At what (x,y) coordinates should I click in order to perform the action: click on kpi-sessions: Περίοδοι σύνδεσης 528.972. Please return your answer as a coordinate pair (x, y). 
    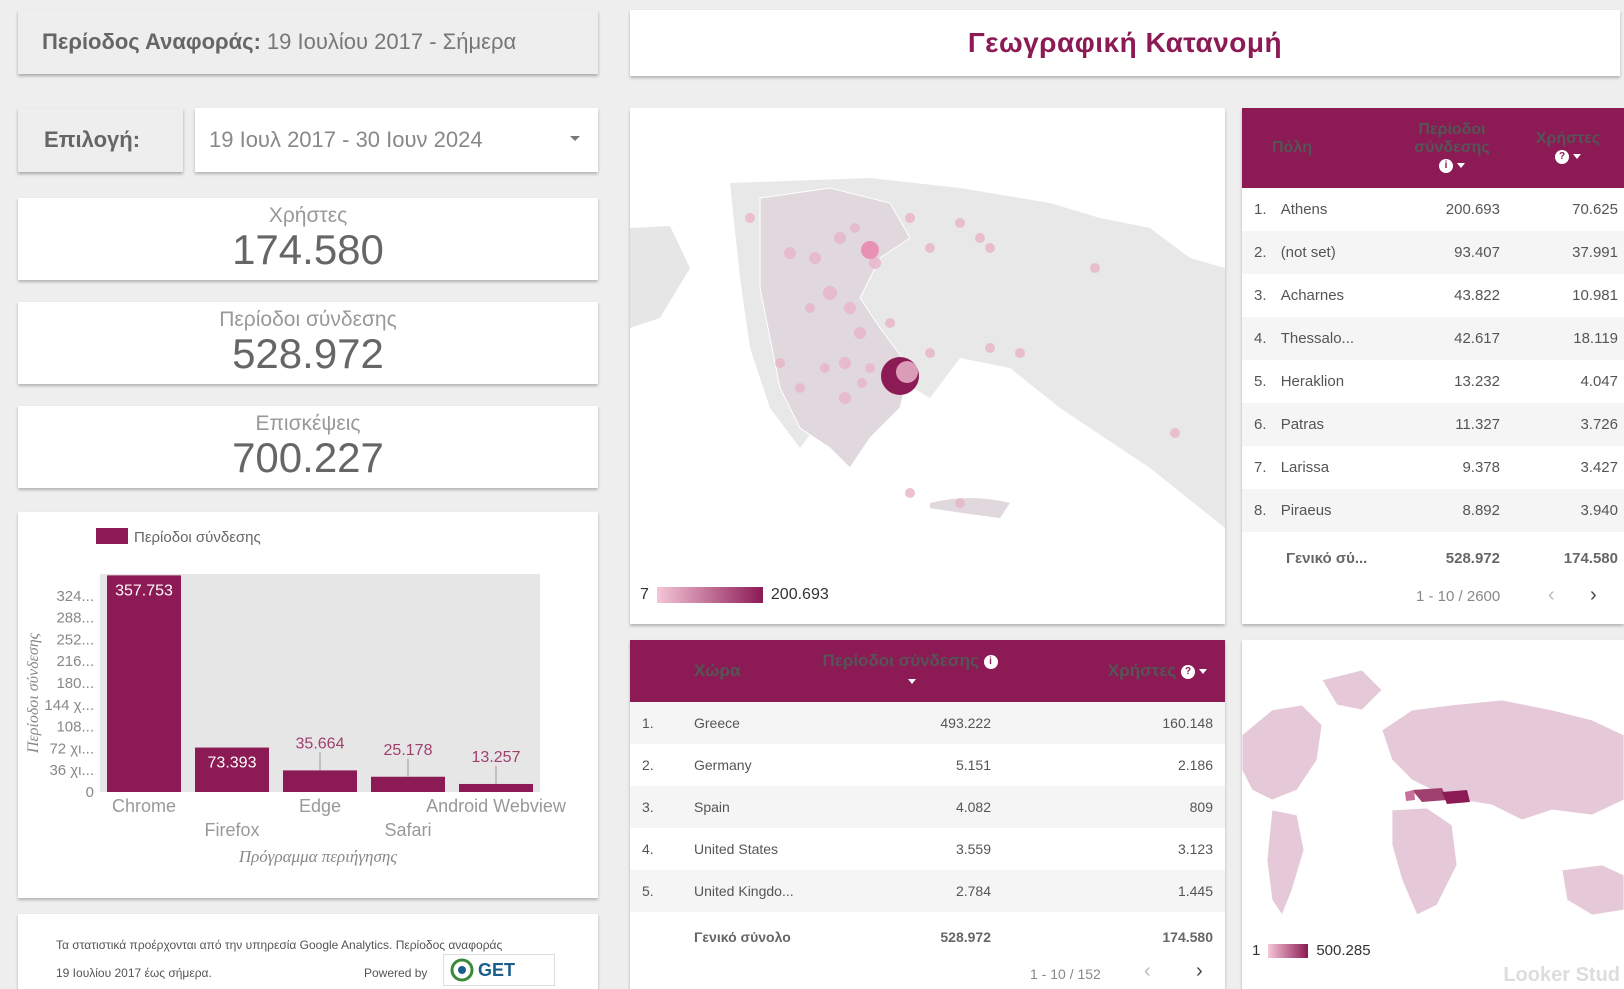
    Looking at the image, I should click on (308, 343).